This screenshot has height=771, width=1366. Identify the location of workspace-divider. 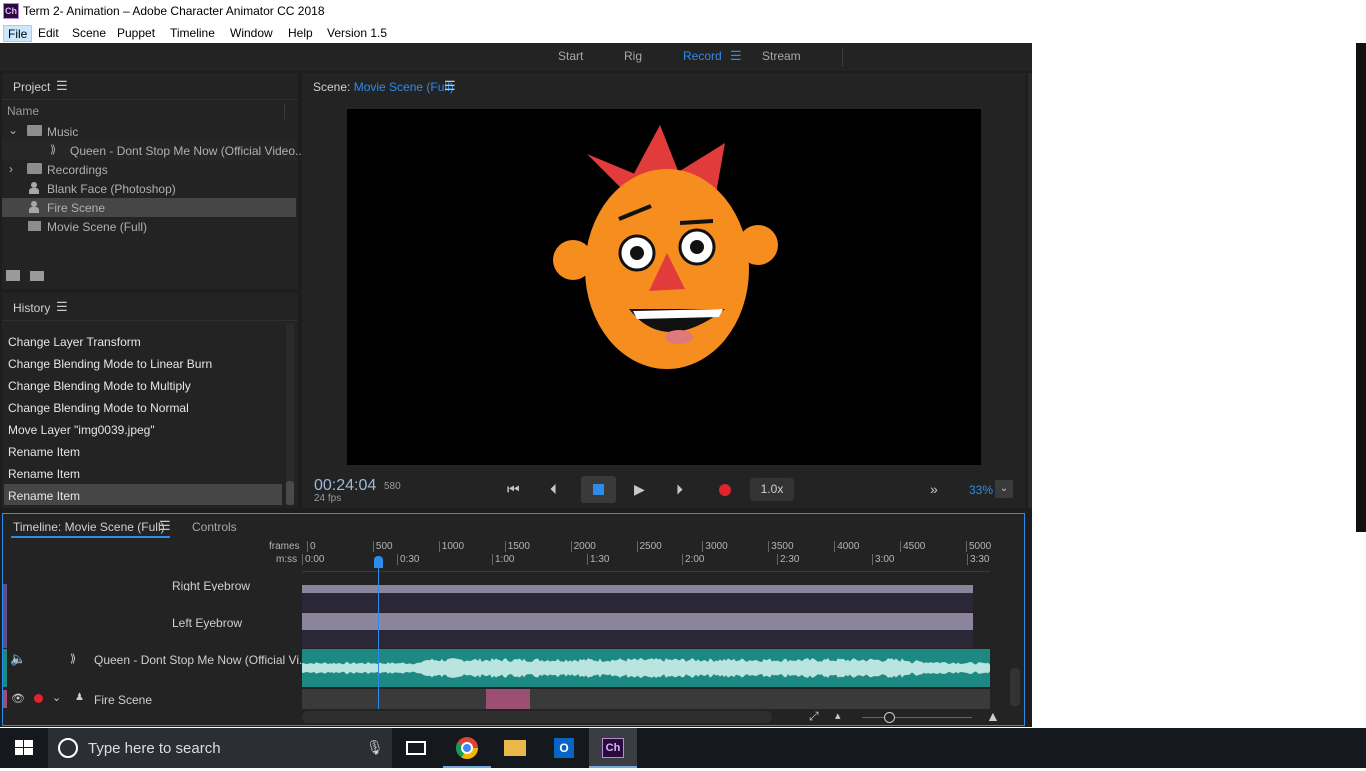
(842, 57).